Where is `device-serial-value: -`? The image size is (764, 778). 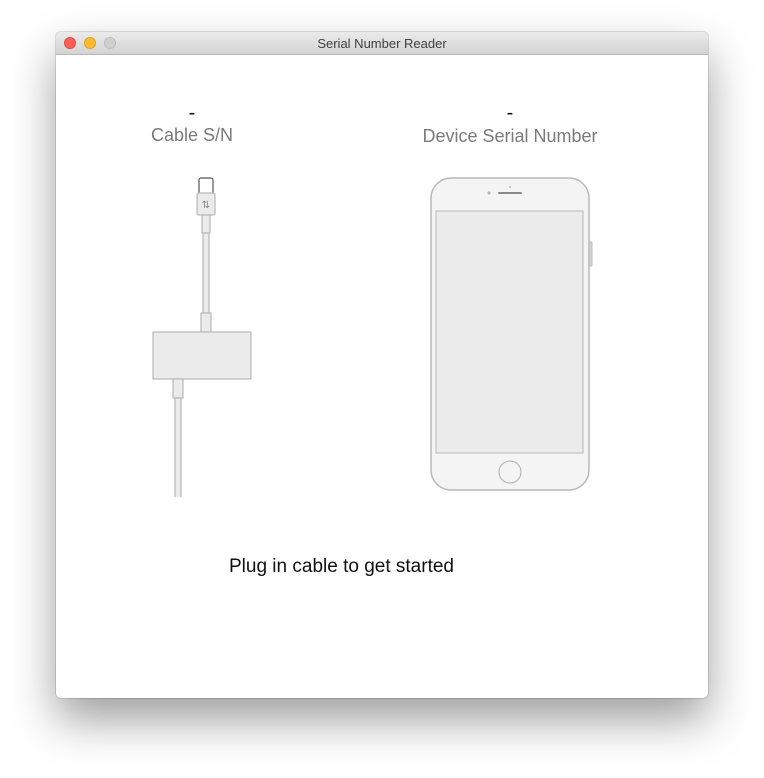 device-serial-value: - is located at coordinates (510, 113).